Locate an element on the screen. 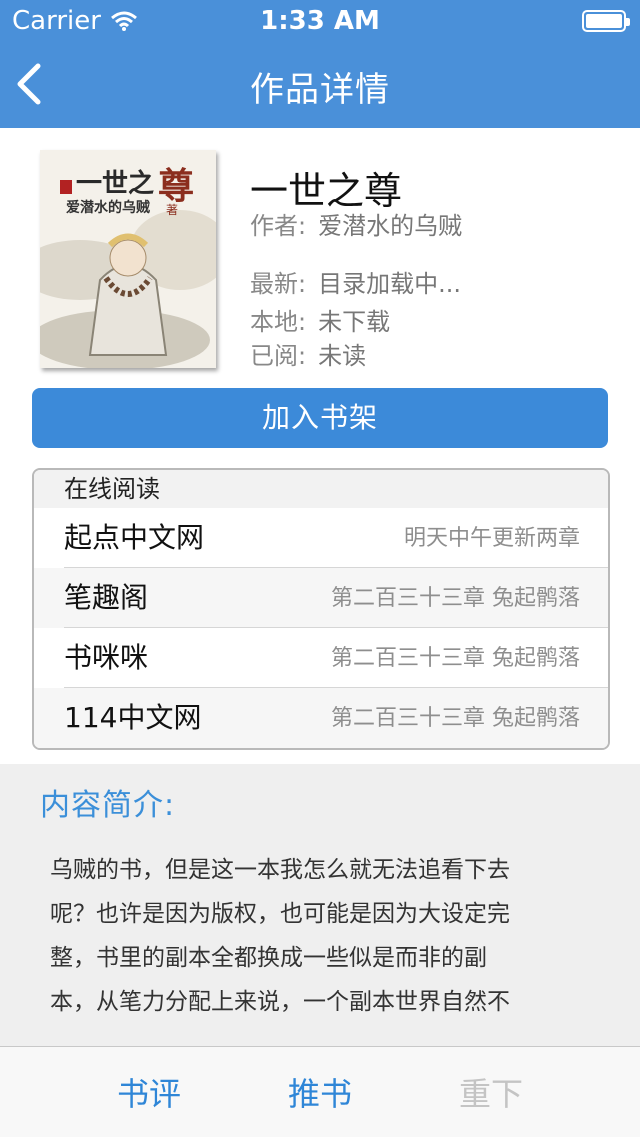  source-latest: 明天中午更新两章 is located at coordinates (491, 538).